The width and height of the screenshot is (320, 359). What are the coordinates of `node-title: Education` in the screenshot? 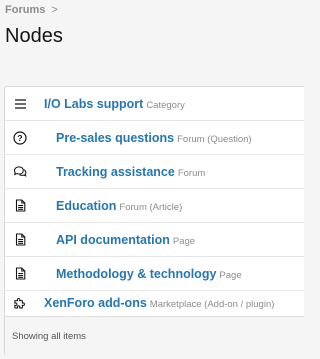 It's located at (86, 206).